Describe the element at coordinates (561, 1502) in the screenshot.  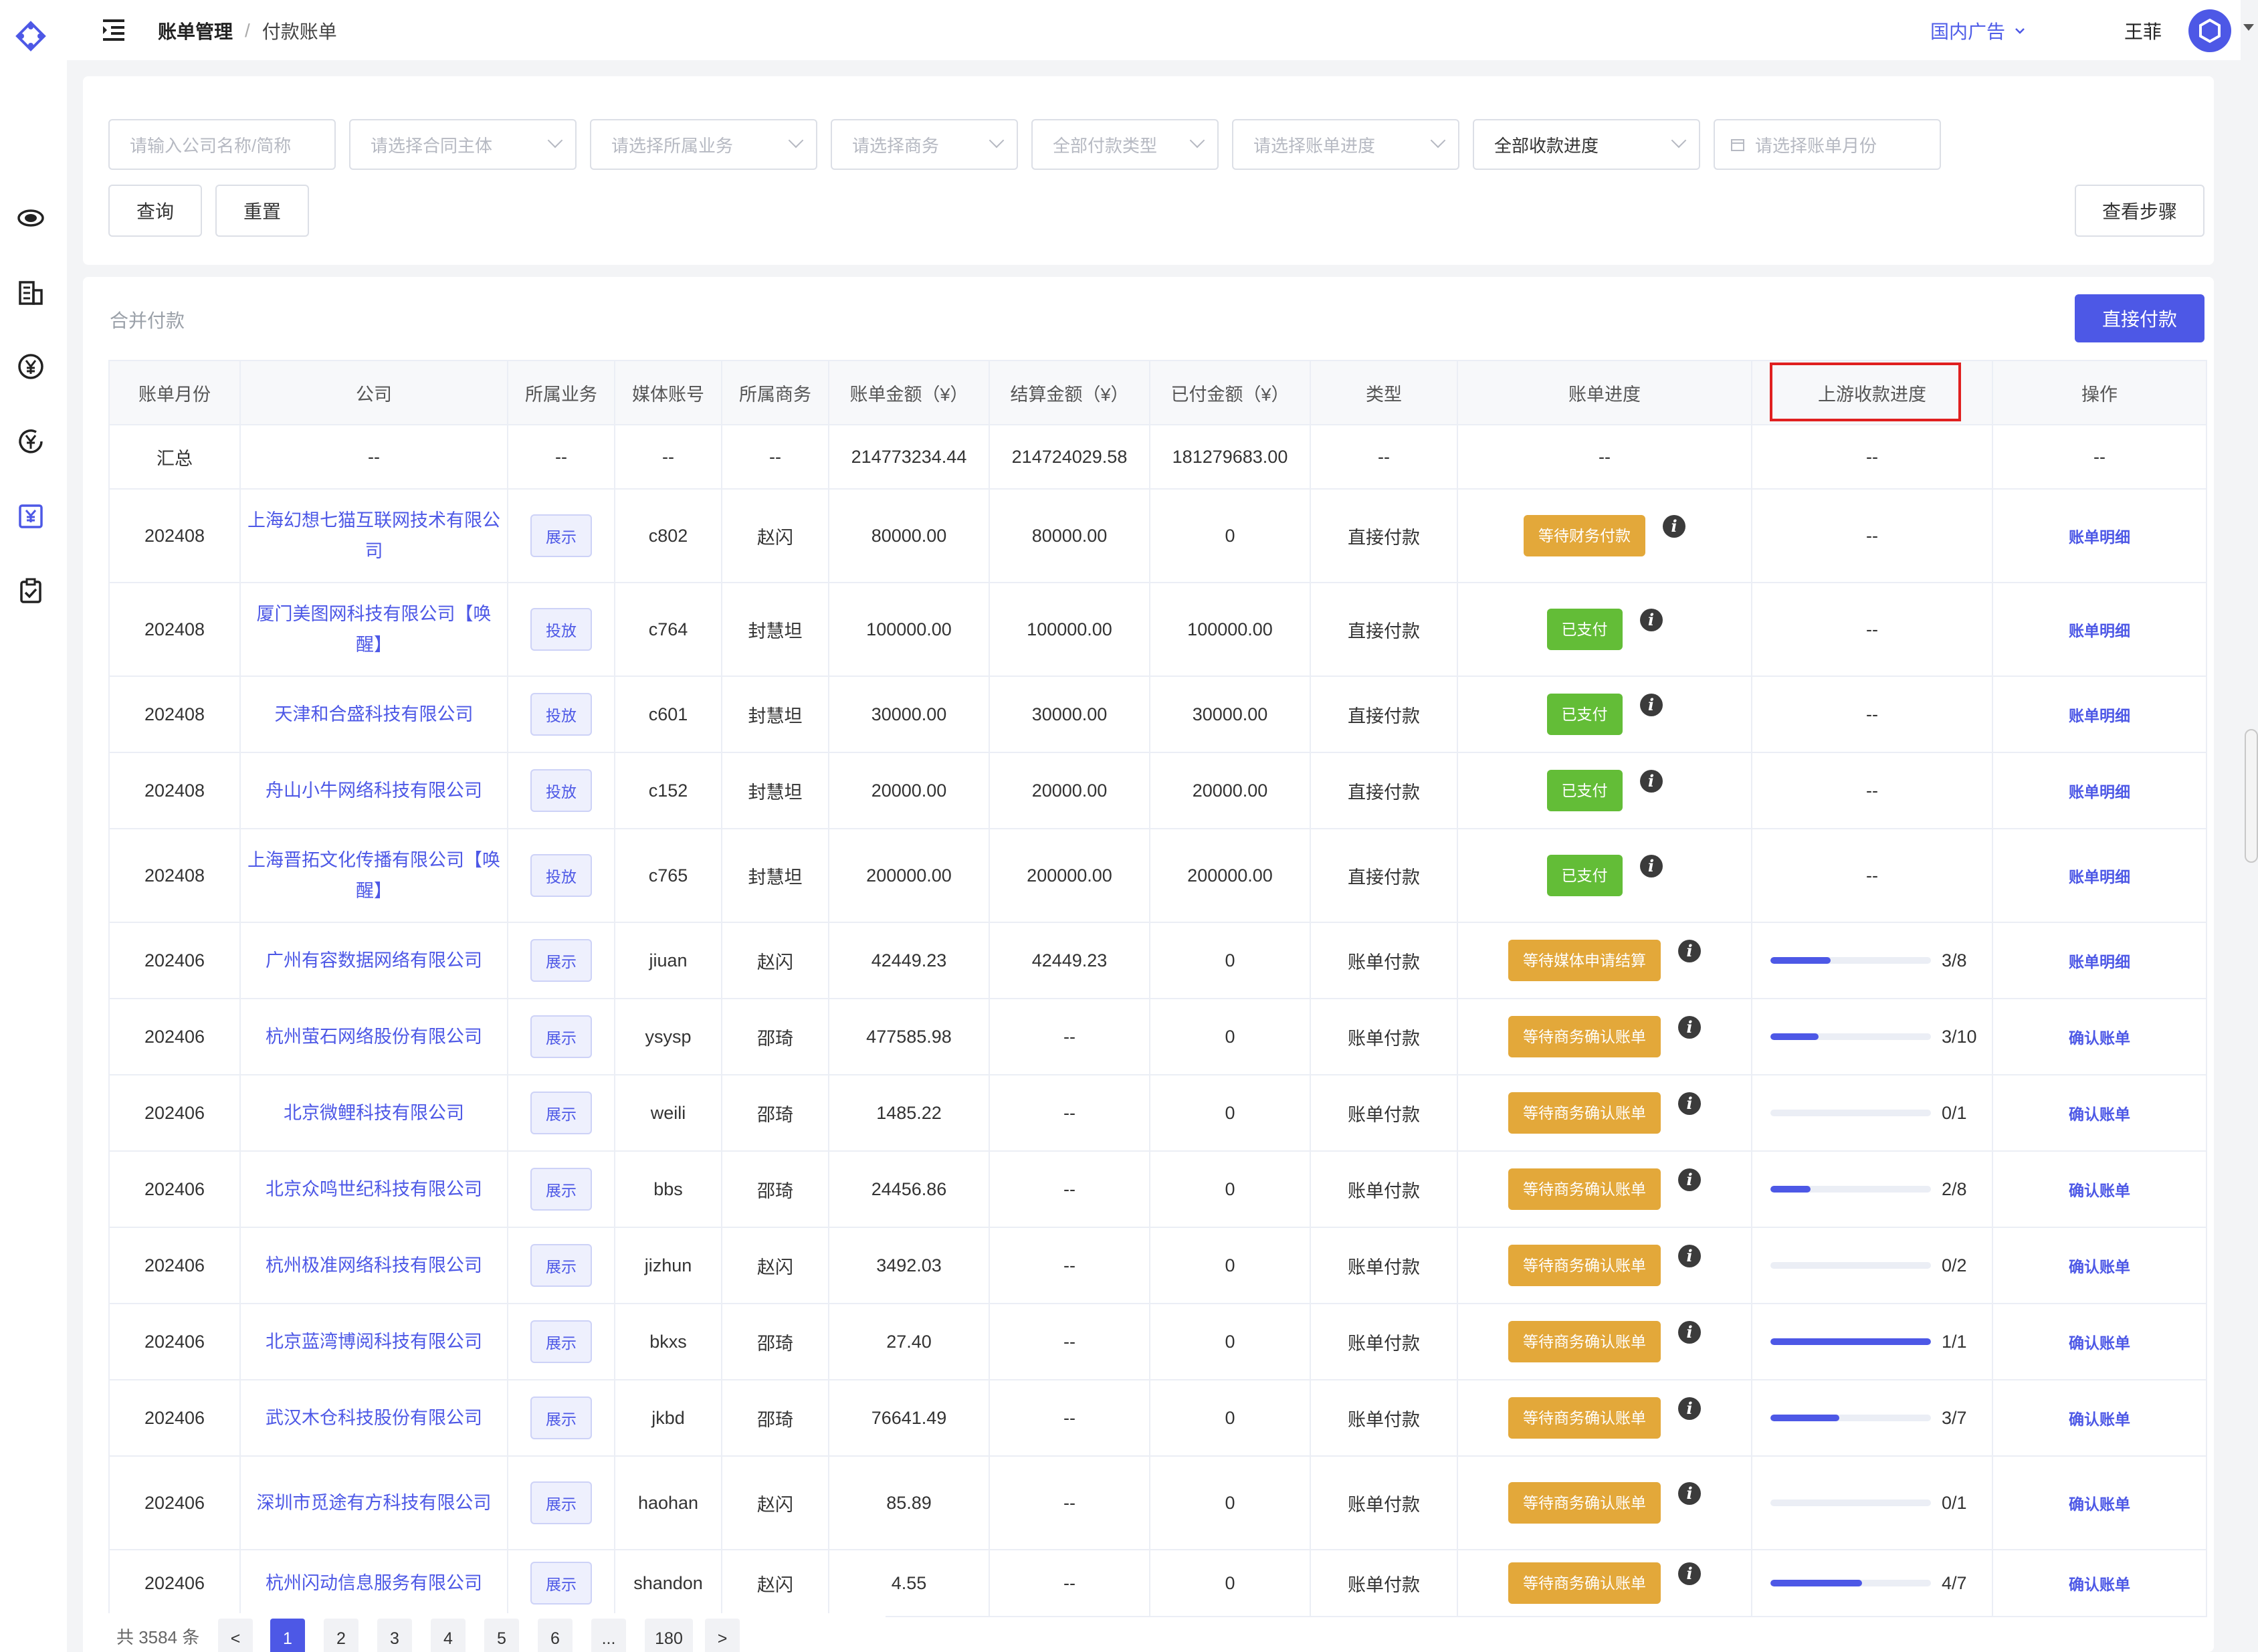
I see `business-cell: 展示` at that location.